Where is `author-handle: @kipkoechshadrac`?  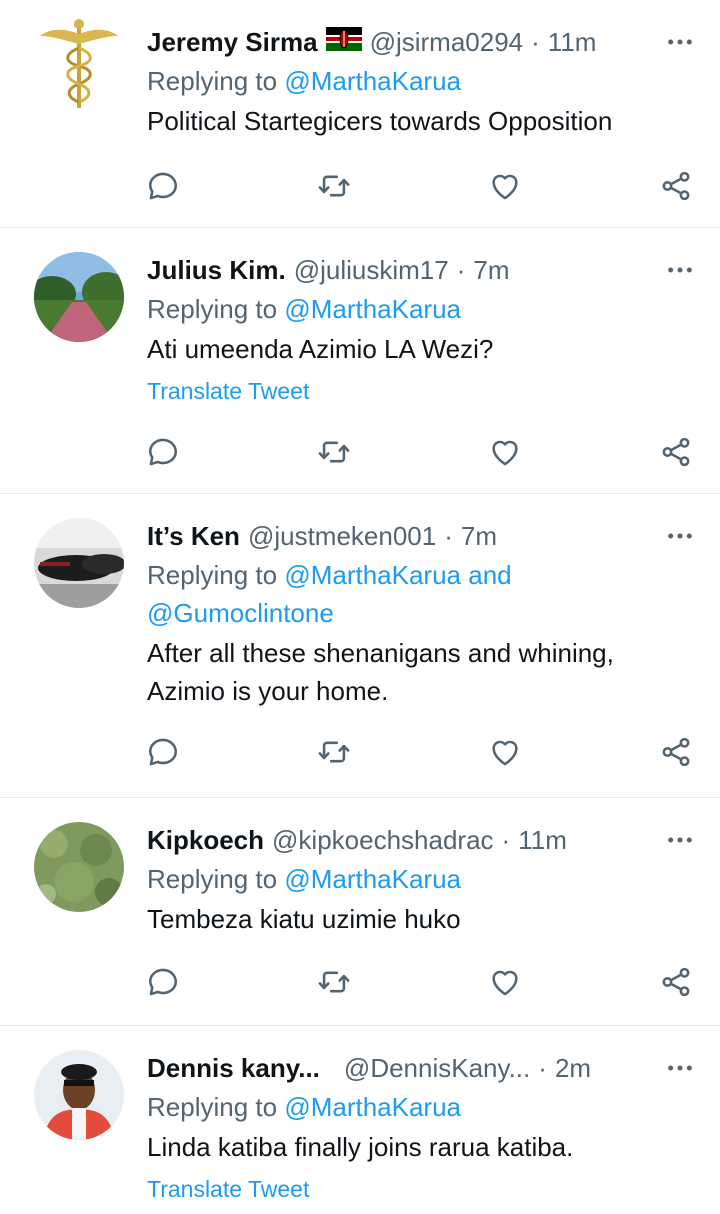
author-handle: @kipkoechshadrac is located at coordinates (383, 840).